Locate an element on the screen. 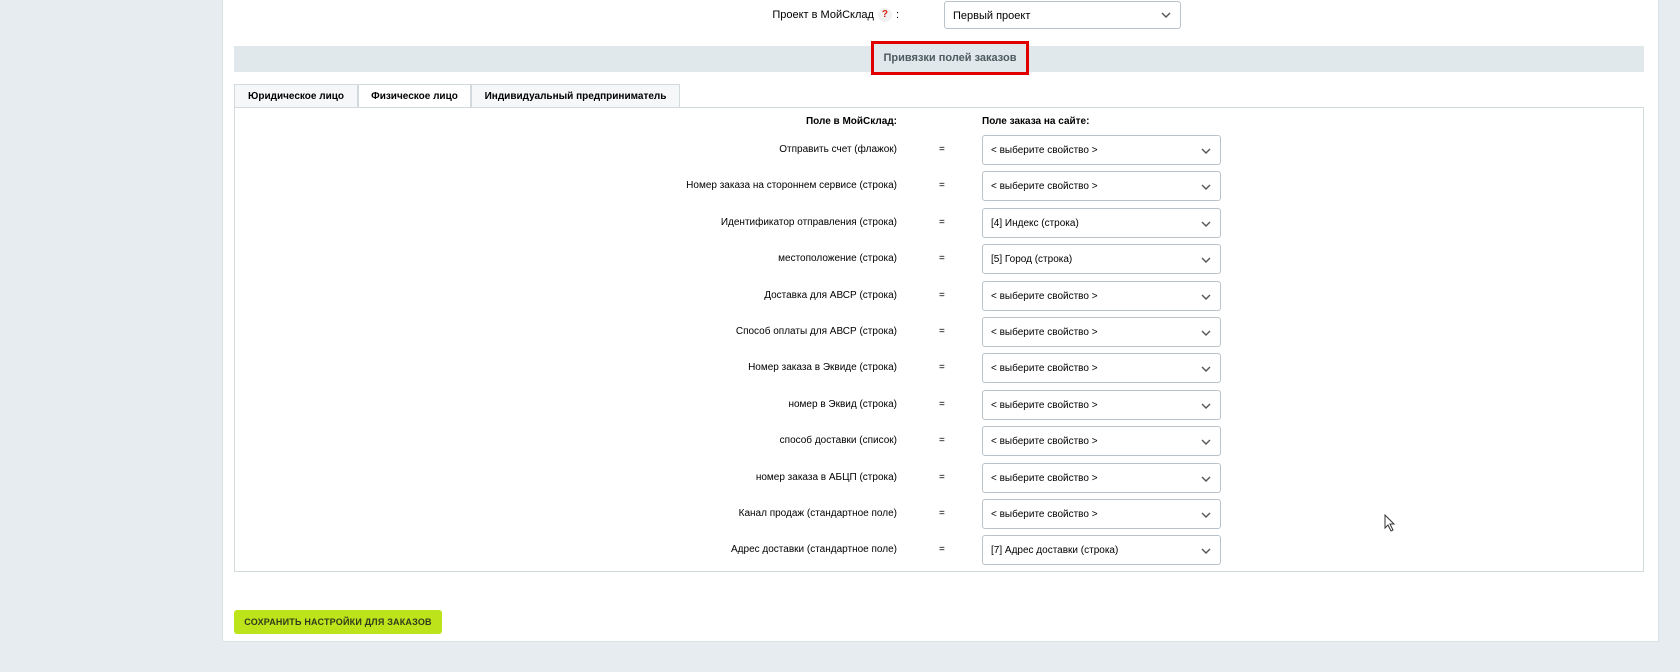  section-title: Привязки полей заказов is located at coordinates (950, 58).